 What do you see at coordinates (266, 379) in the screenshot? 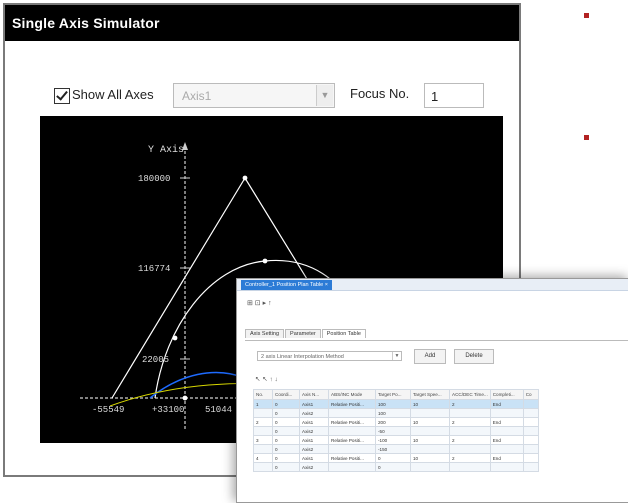
I see `row-move-icons: ↖ ↖ ↑ ↓` at bounding box center [266, 379].